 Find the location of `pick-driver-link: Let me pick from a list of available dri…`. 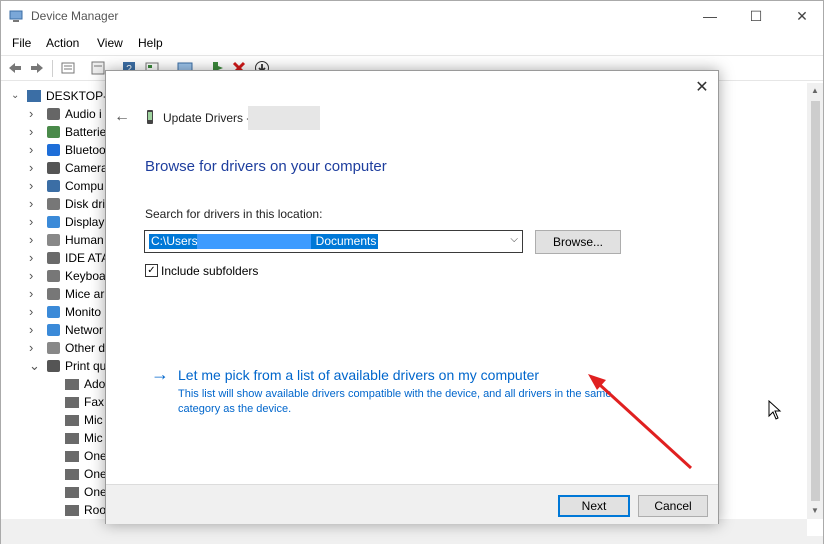

pick-driver-link: Let me pick from a list of available dri… is located at coordinates (358, 375).